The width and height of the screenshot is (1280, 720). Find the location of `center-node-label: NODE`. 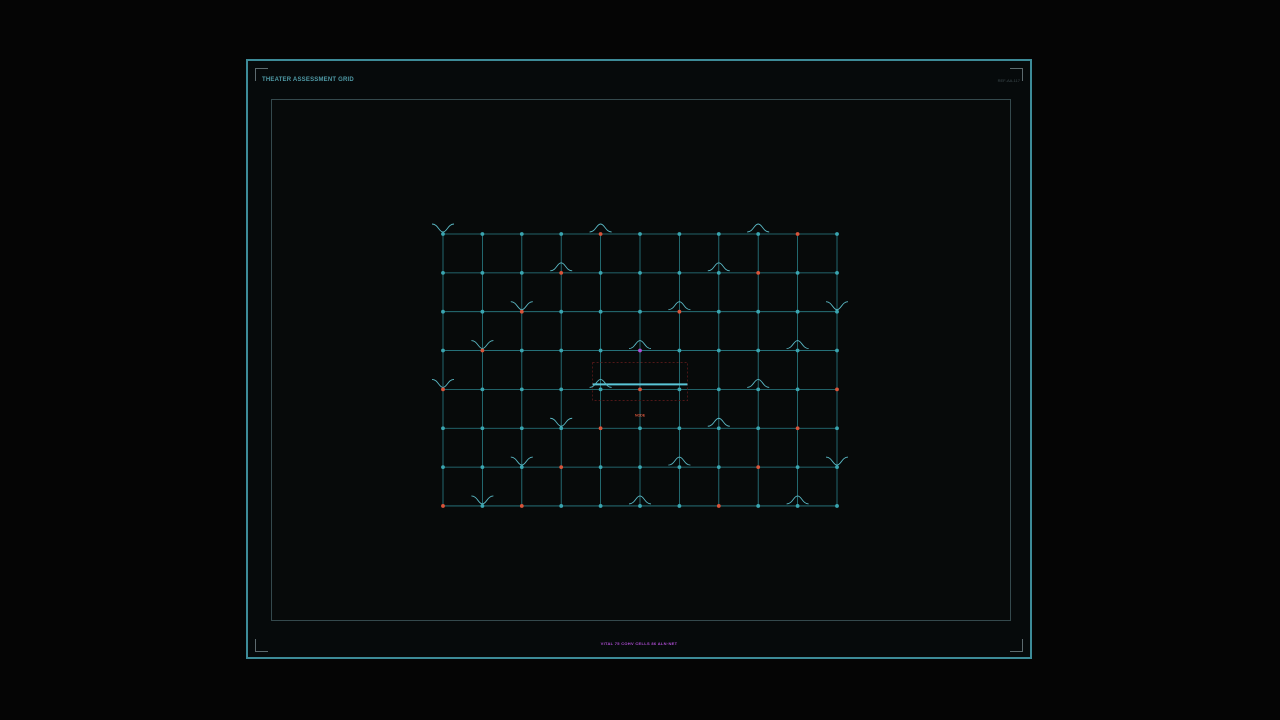

center-node-label: NODE is located at coordinates (640, 415).